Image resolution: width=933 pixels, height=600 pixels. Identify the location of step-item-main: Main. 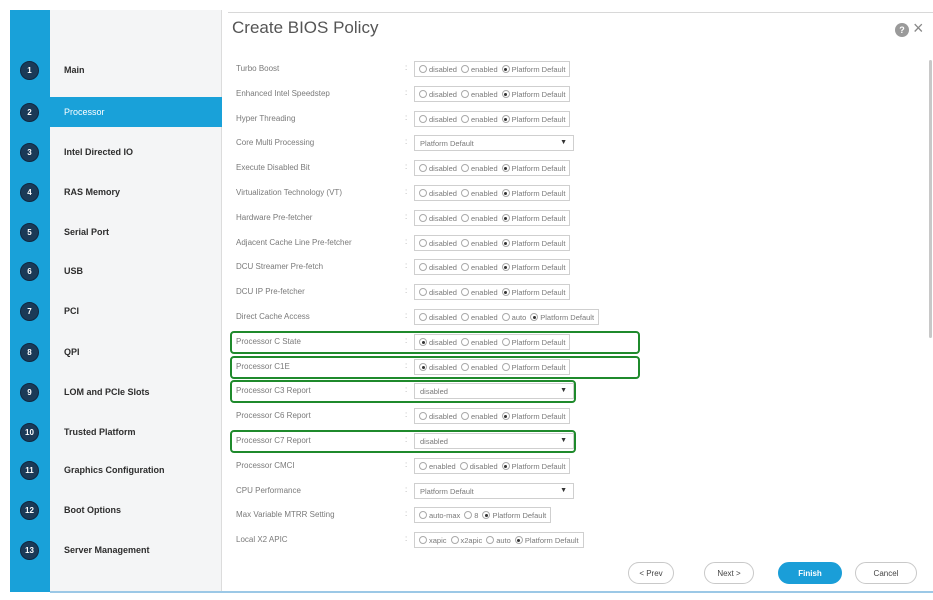
(136, 70).